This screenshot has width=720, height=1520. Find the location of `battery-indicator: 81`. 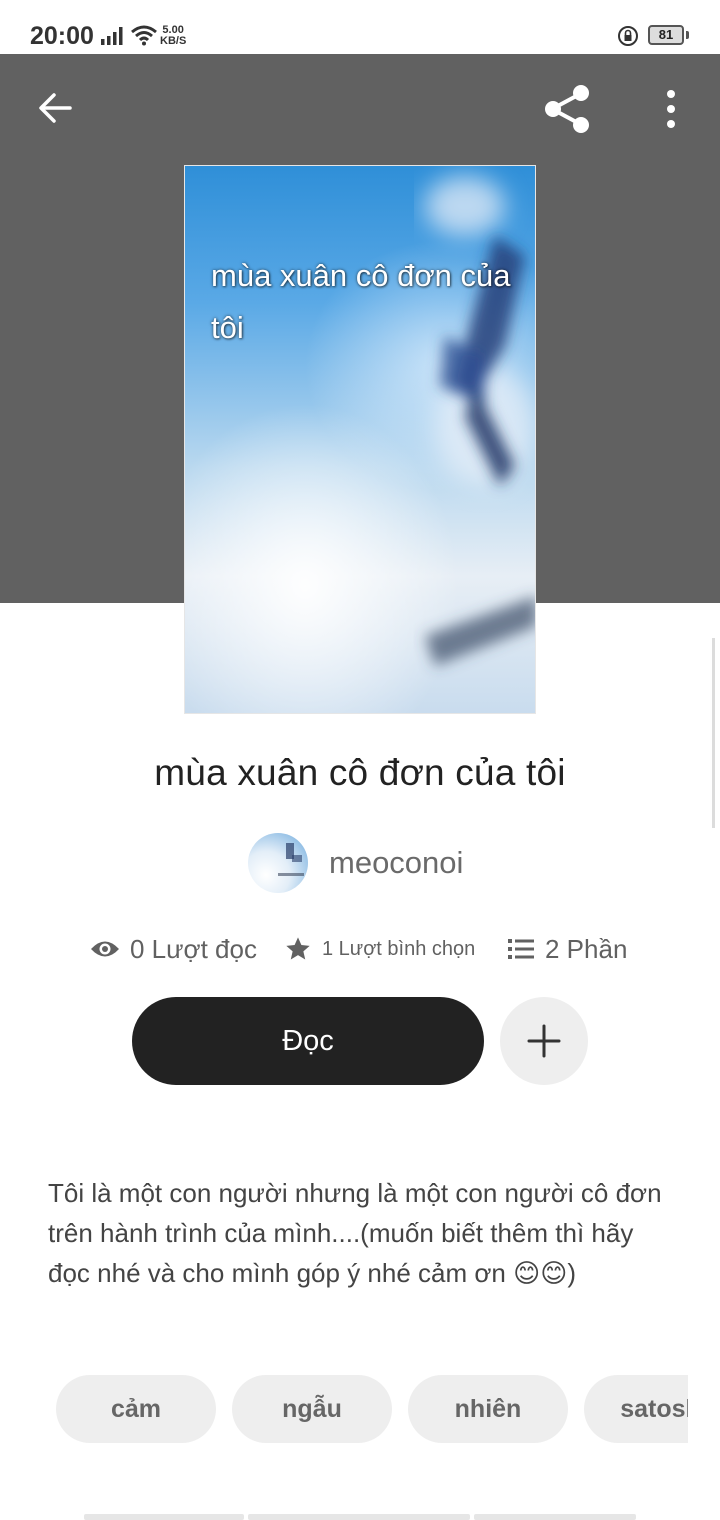

battery-indicator: 81 is located at coordinates (666, 35).